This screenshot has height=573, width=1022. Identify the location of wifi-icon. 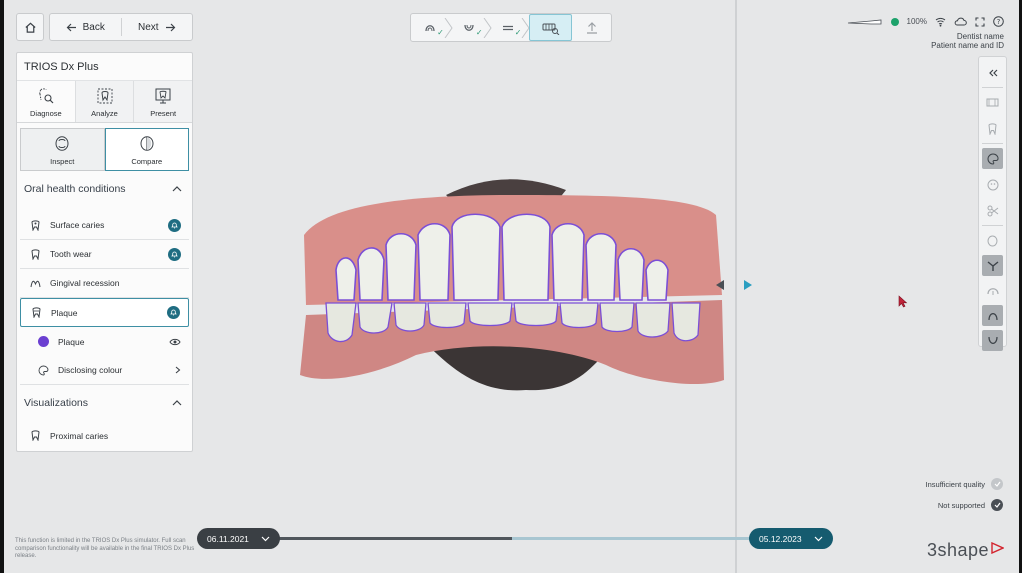
(940, 22).